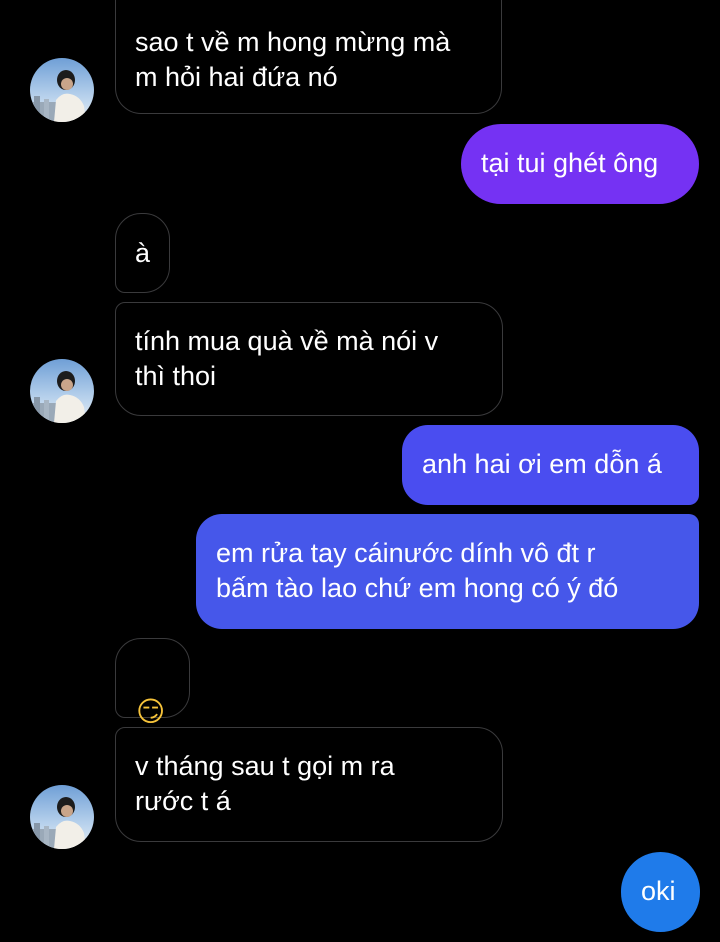 This screenshot has height=942, width=720. Describe the element at coordinates (142, 253) in the screenshot. I see `received-message-bubble: à` at that location.